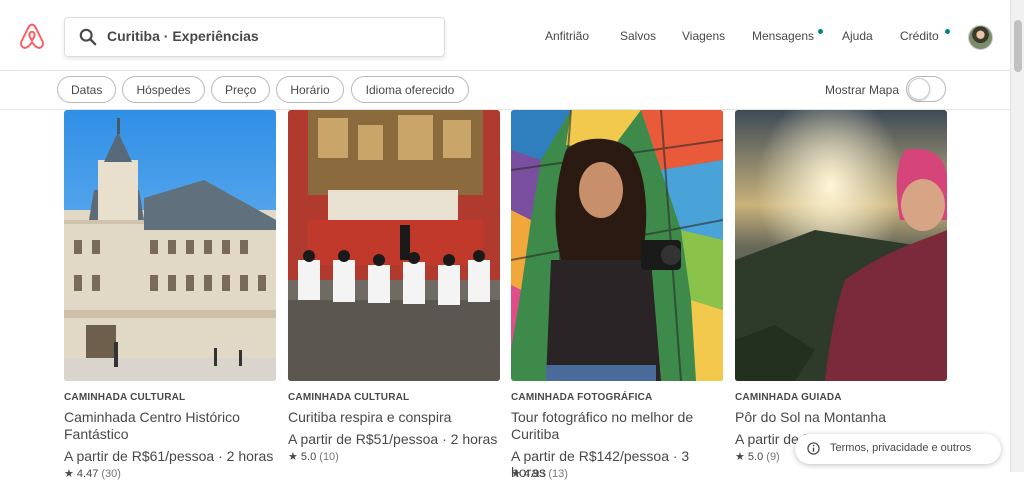 The image size is (1024, 480). Describe the element at coordinates (81, 474) in the screenshot. I see `rating-value: ★ 4.47` at that location.